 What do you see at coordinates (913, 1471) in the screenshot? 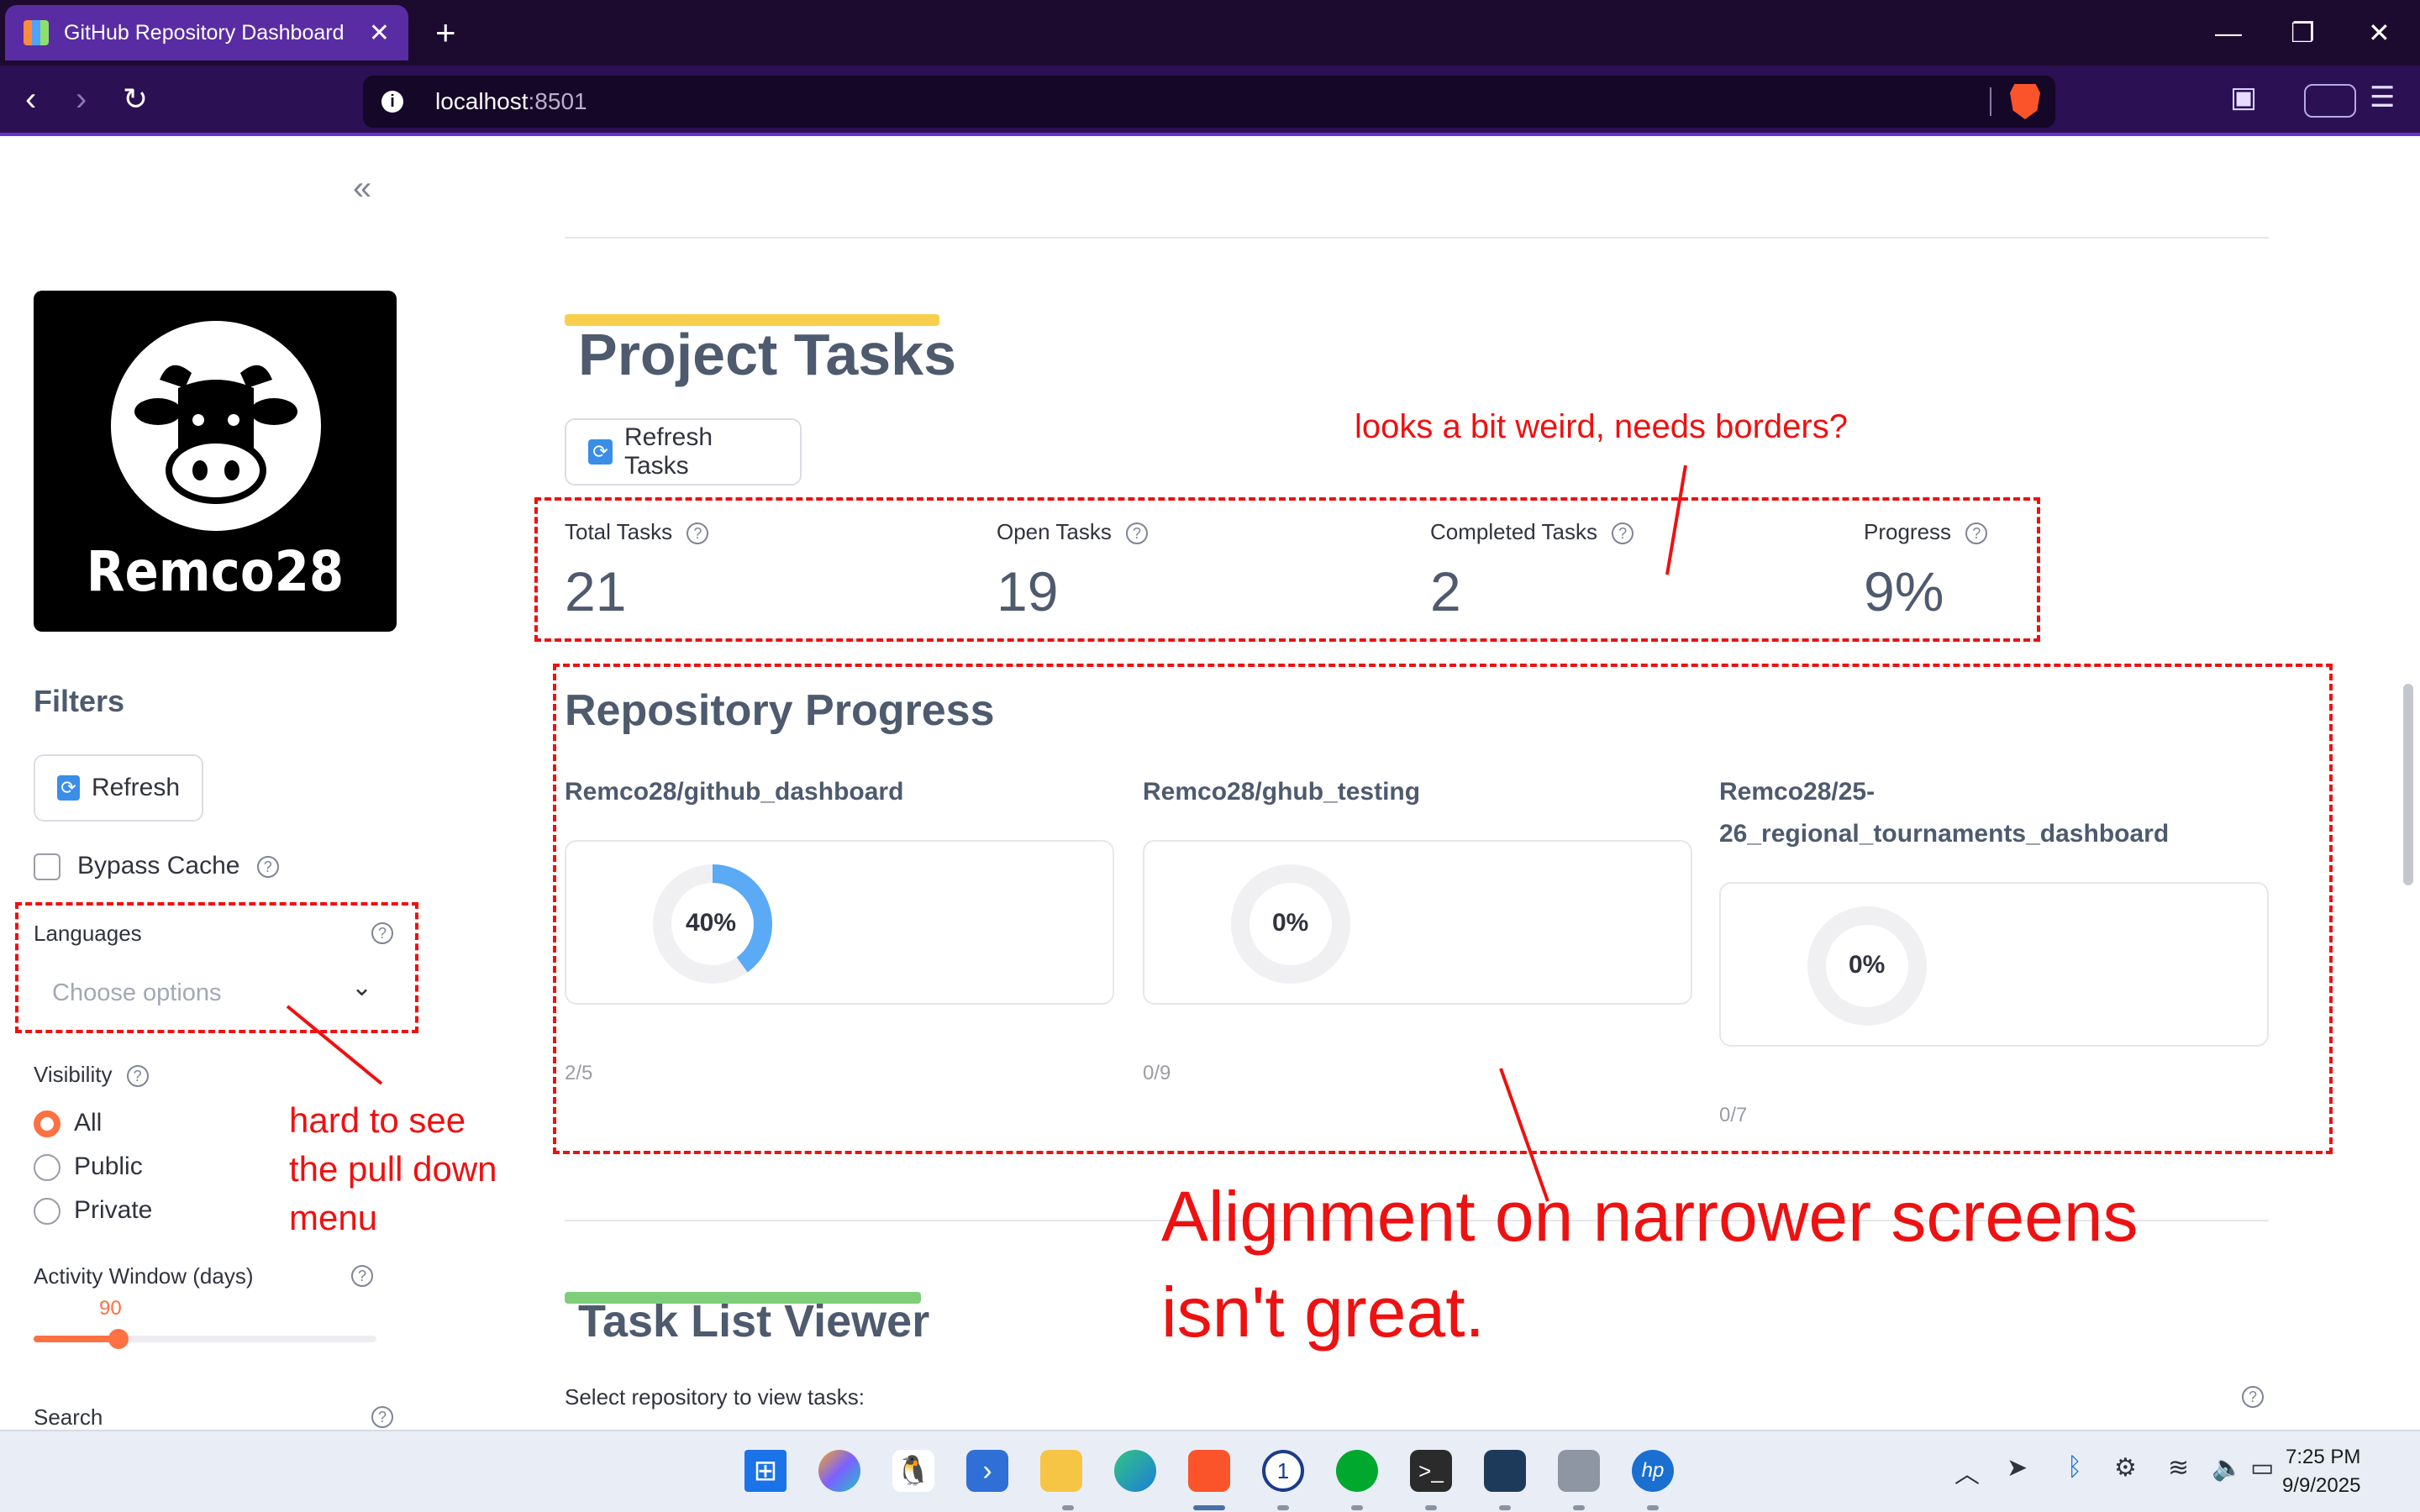
I see `linux-penguin-icon: 🐧` at bounding box center [913, 1471].